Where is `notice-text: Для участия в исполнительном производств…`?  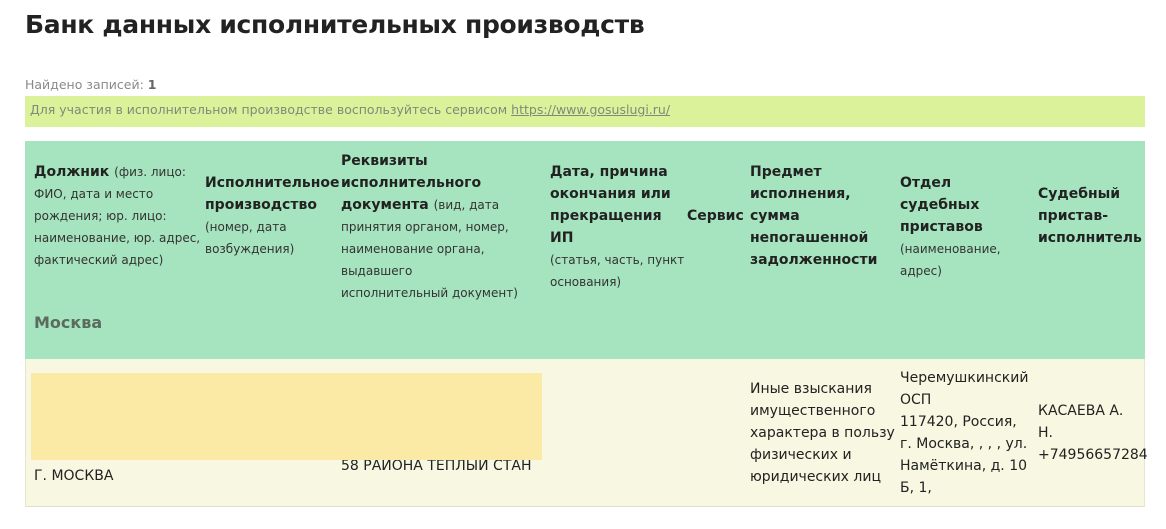 notice-text: Для участия в исполнительном производств… is located at coordinates (271, 109).